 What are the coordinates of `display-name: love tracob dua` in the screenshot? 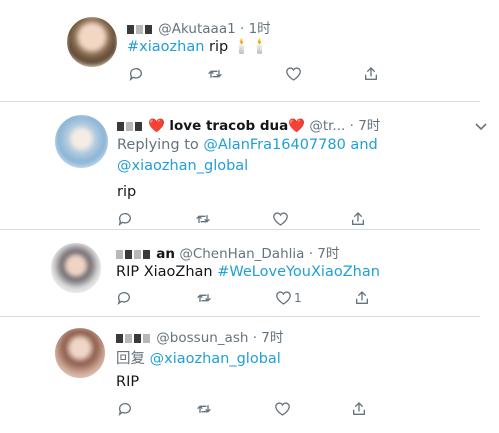 It's located at (228, 126).